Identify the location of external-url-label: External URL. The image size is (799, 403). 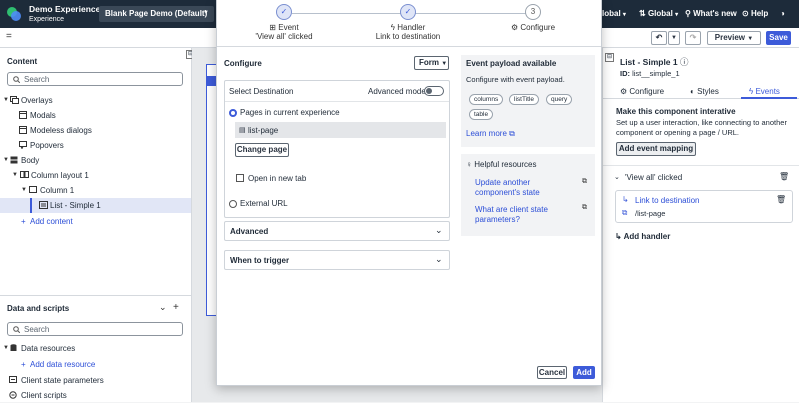
(264, 203).